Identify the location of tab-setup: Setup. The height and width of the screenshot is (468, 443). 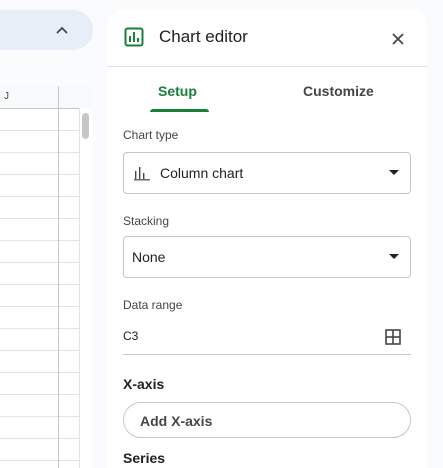
(177, 91).